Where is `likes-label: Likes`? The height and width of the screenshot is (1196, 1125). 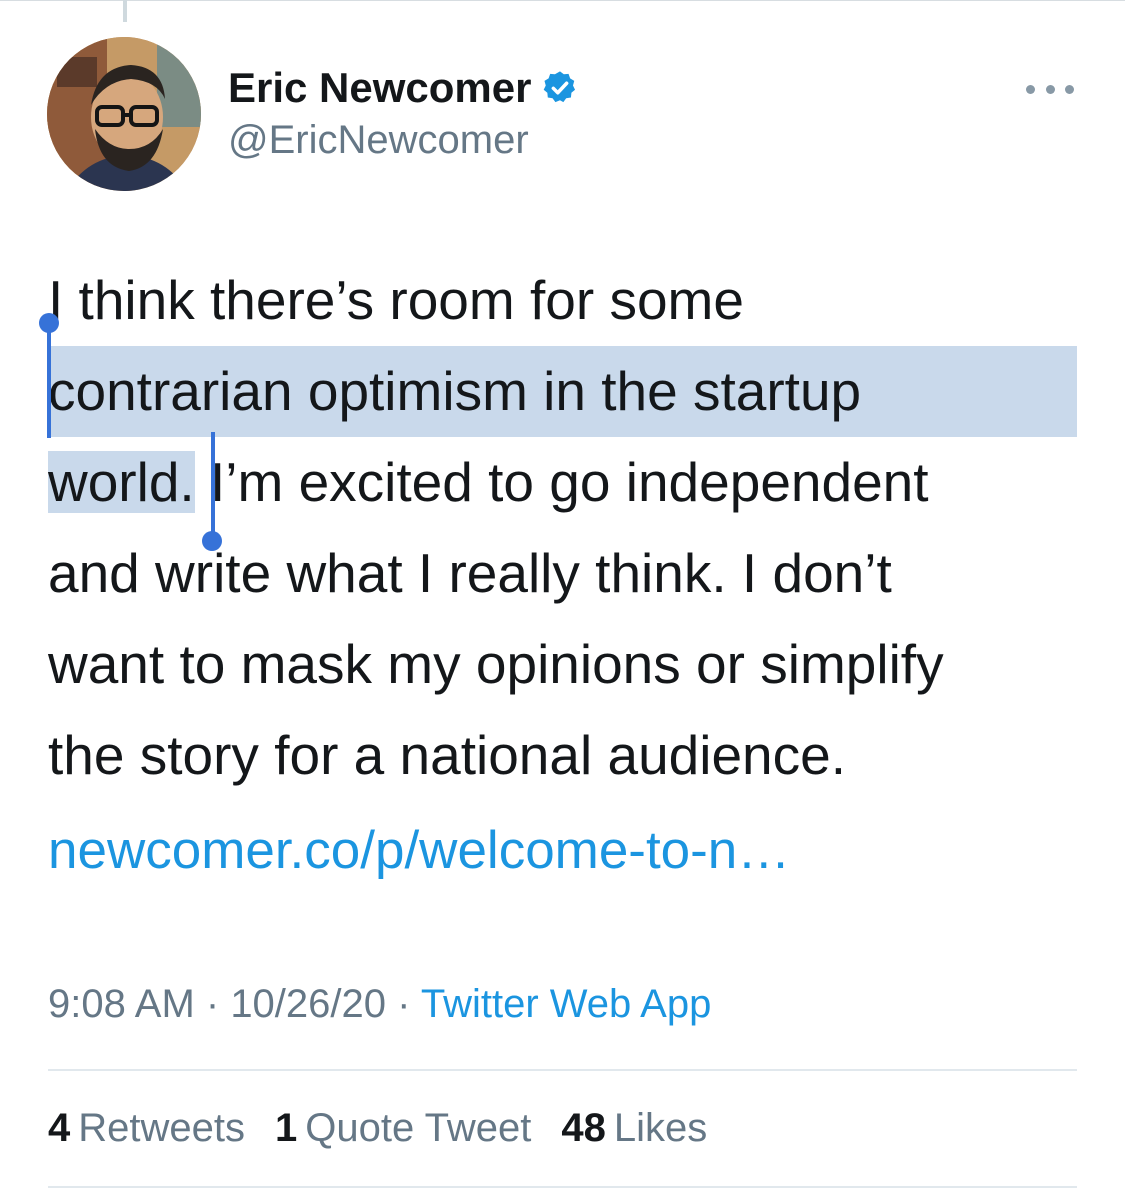 likes-label: Likes is located at coordinates (660, 1128).